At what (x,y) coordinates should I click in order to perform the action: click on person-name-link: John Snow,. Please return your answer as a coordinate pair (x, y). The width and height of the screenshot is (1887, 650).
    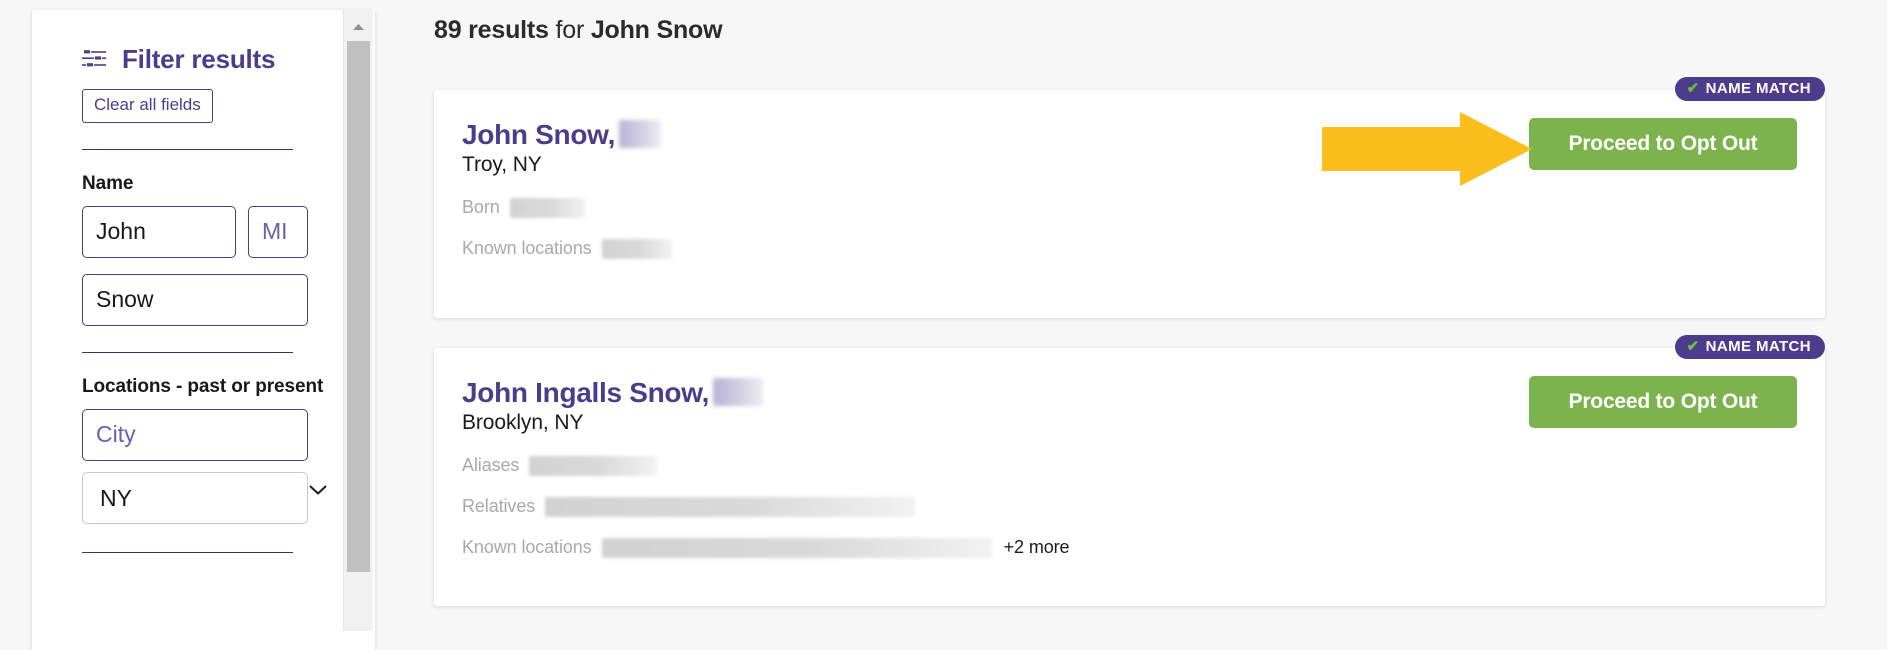
    Looking at the image, I should click on (562, 133).